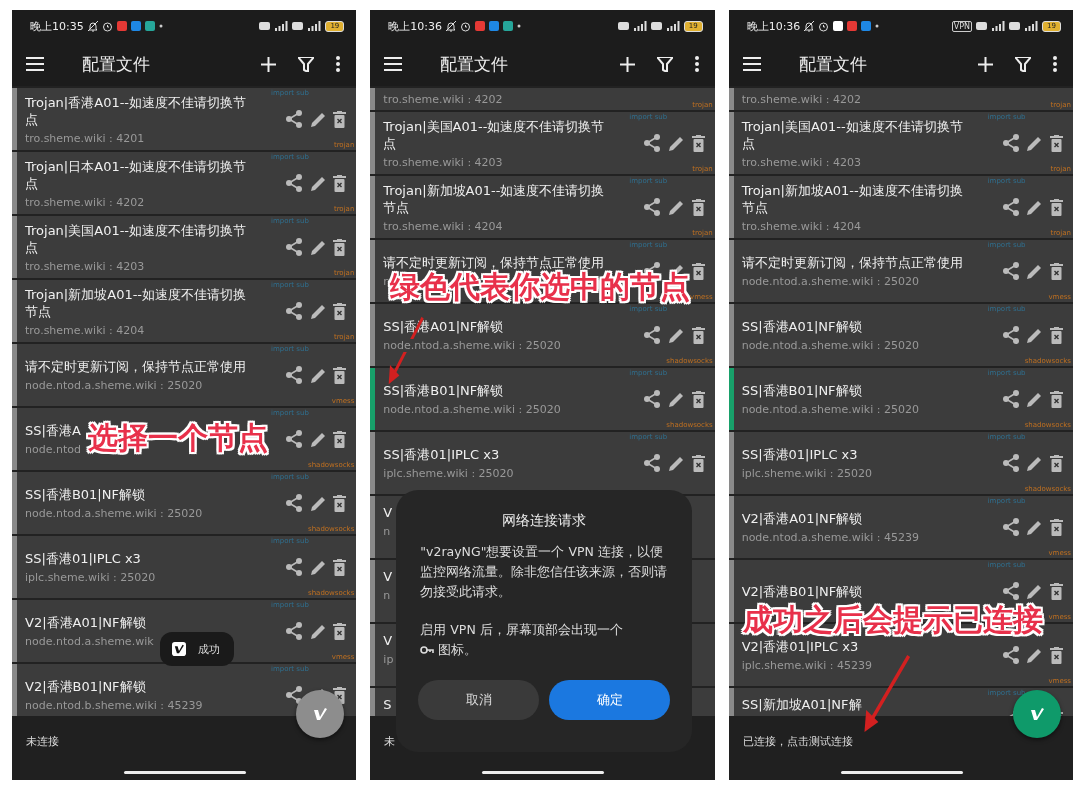  What do you see at coordinates (801, 326) in the screenshot?
I see `profile-name: SS|香港A01|NF解锁` at bounding box center [801, 326].